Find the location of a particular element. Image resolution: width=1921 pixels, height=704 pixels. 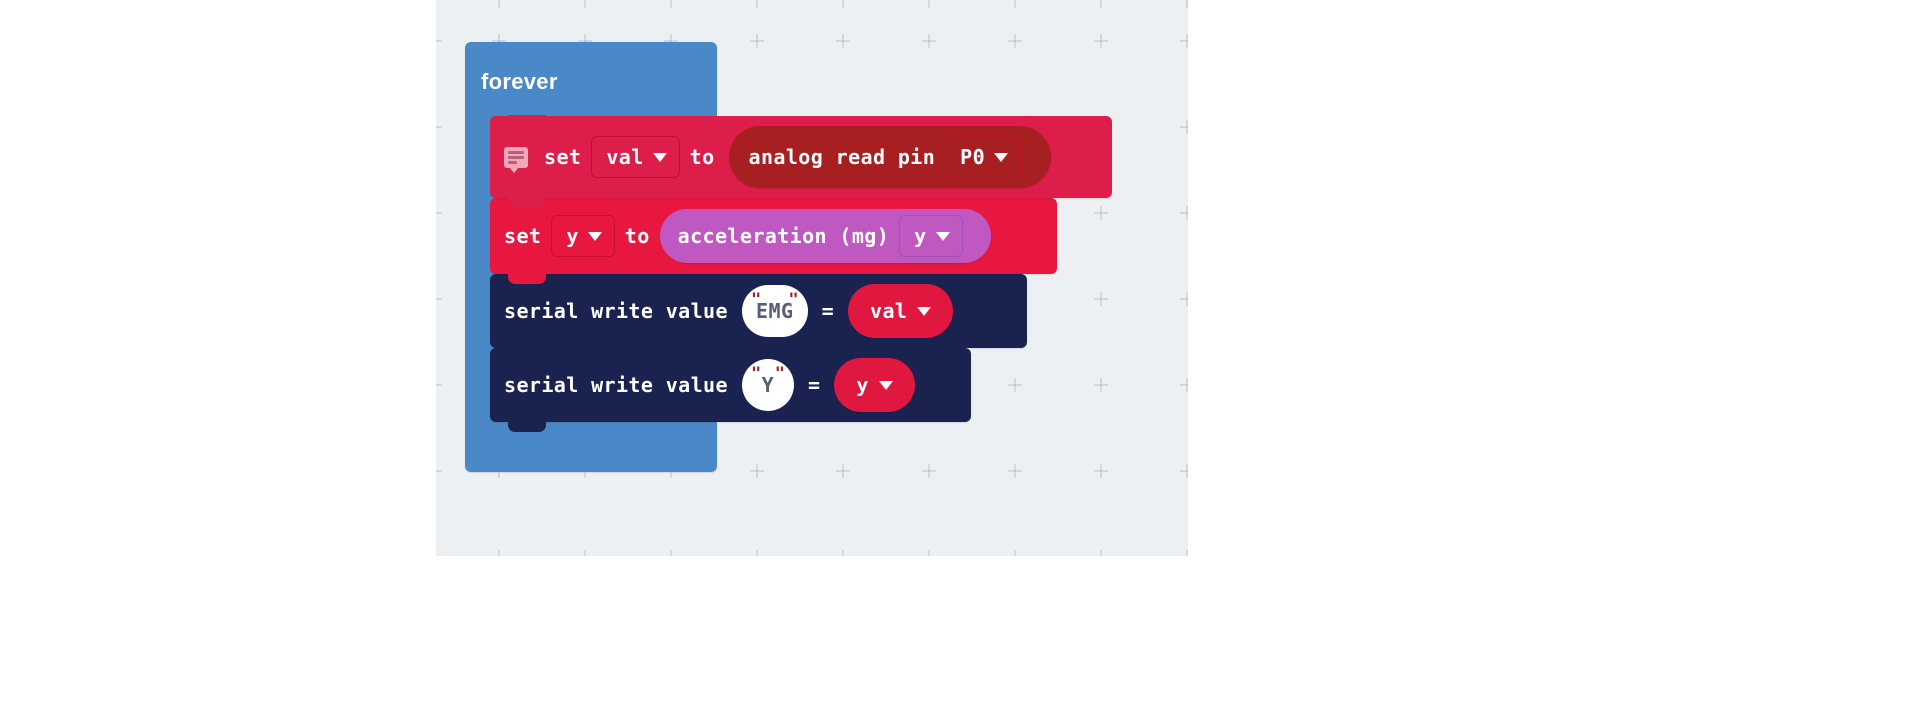

pin-dropdown-value: P0 is located at coordinates (973, 157).